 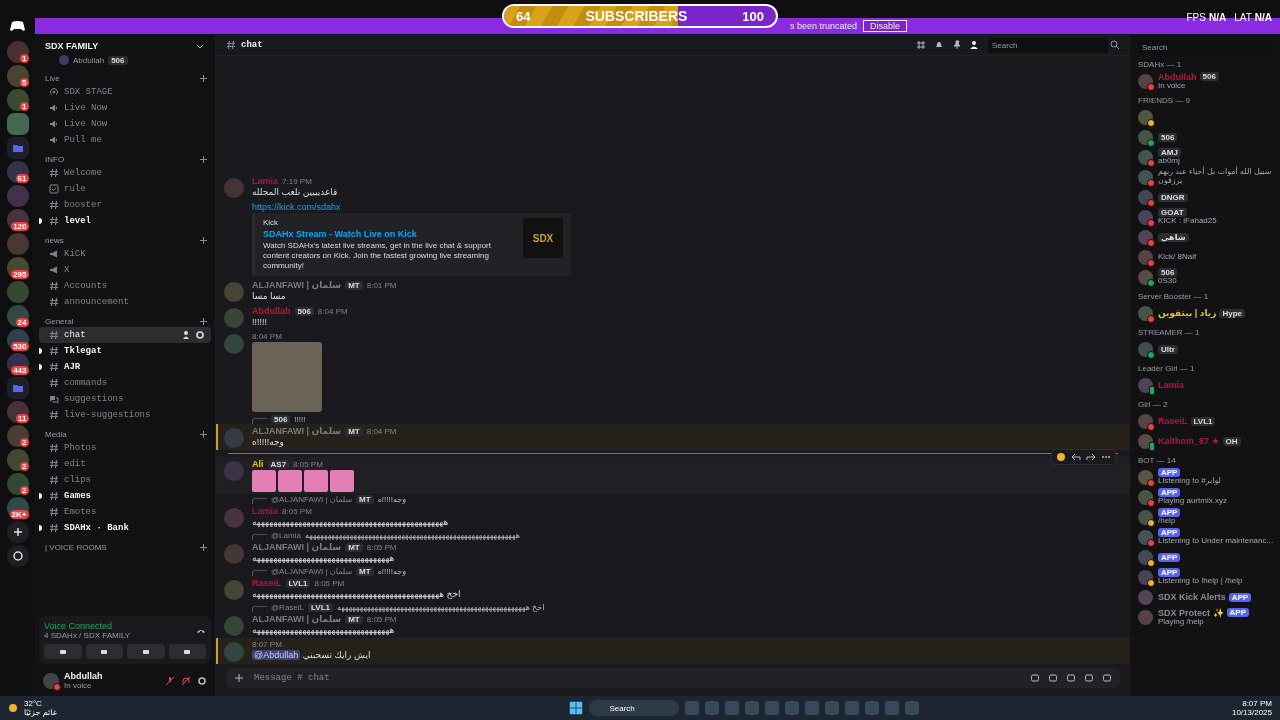 I want to click on headphones-muted-icon, so click(x=186, y=680).